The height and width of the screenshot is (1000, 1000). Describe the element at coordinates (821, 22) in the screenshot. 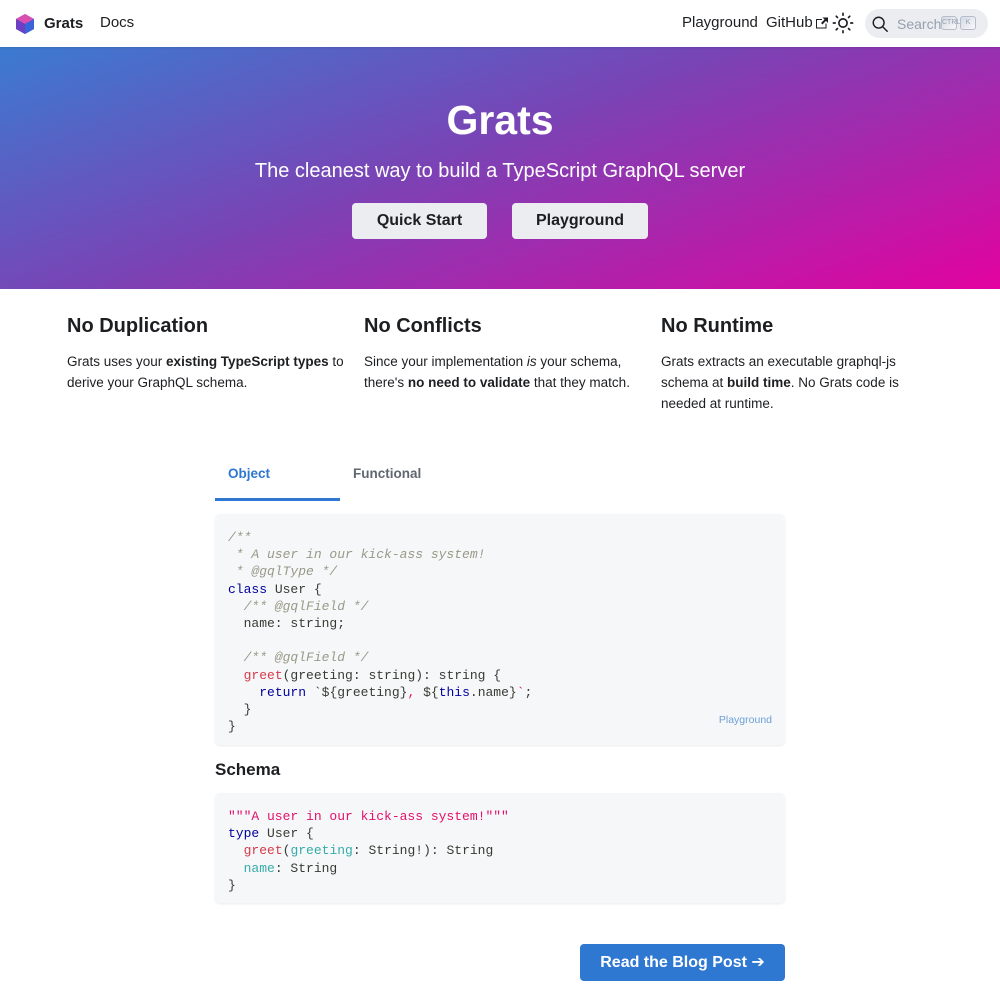

I see `external-link-icon` at that location.